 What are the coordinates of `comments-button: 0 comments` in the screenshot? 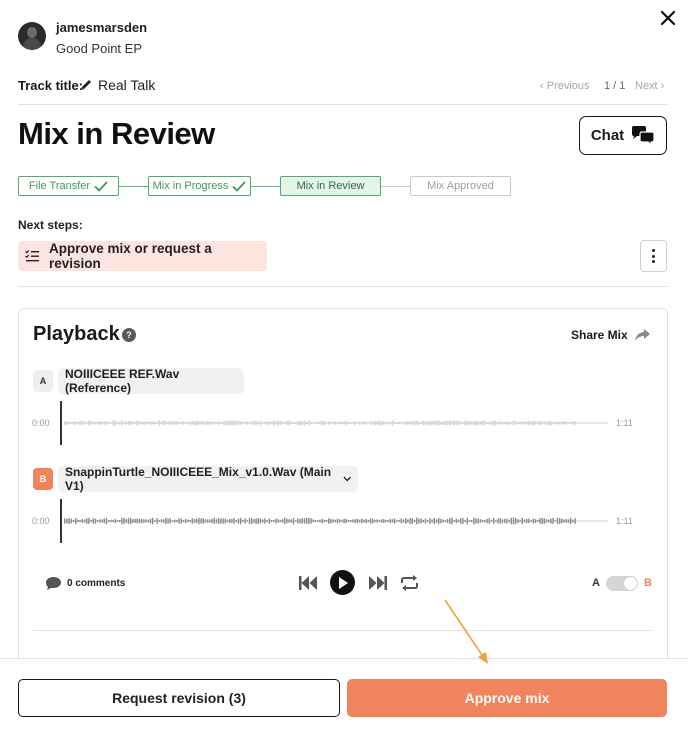 It's located at (85, 583).